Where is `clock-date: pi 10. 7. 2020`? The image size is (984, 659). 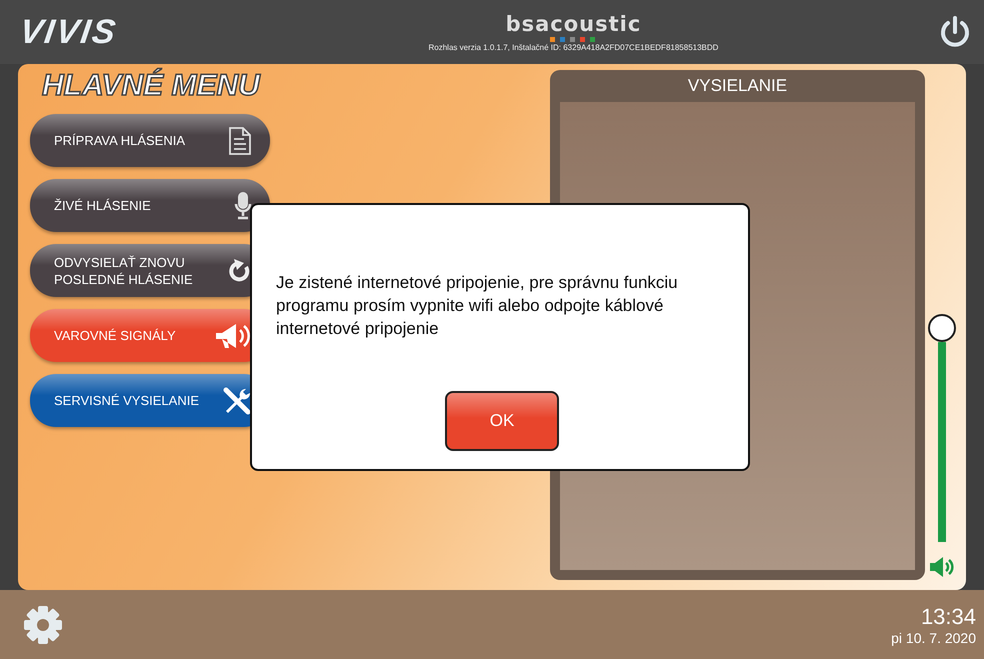 clock-date: pi 10. 7. 2020 is located at coordinates (933, 638).